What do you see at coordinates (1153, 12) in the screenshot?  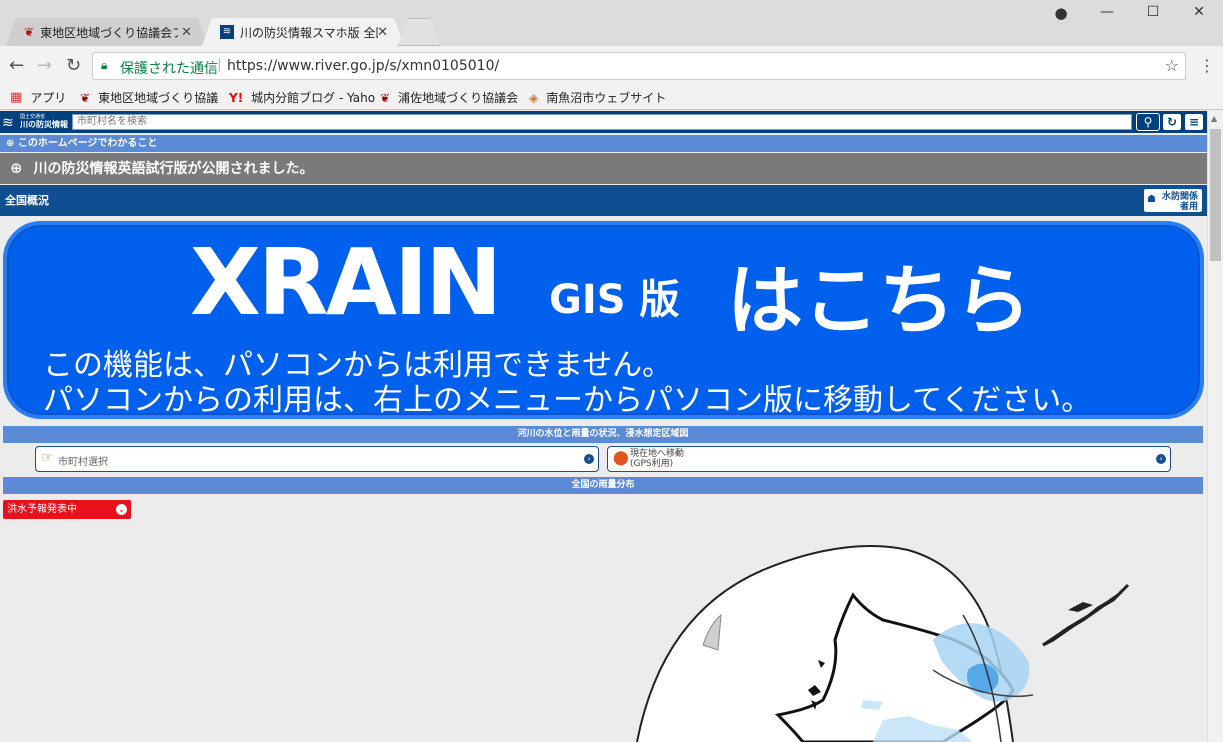 I see `maximize-icon: ☐` at bounding box center [1153, 12].